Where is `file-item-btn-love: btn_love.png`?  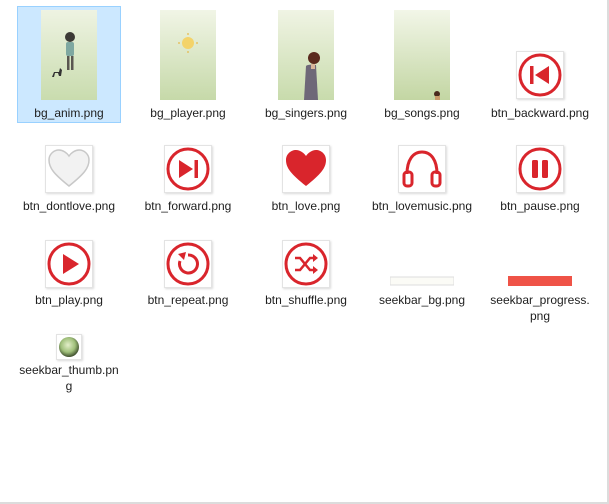 file-item-btn-love: btn_love.png is located at coordinates (306, 187).